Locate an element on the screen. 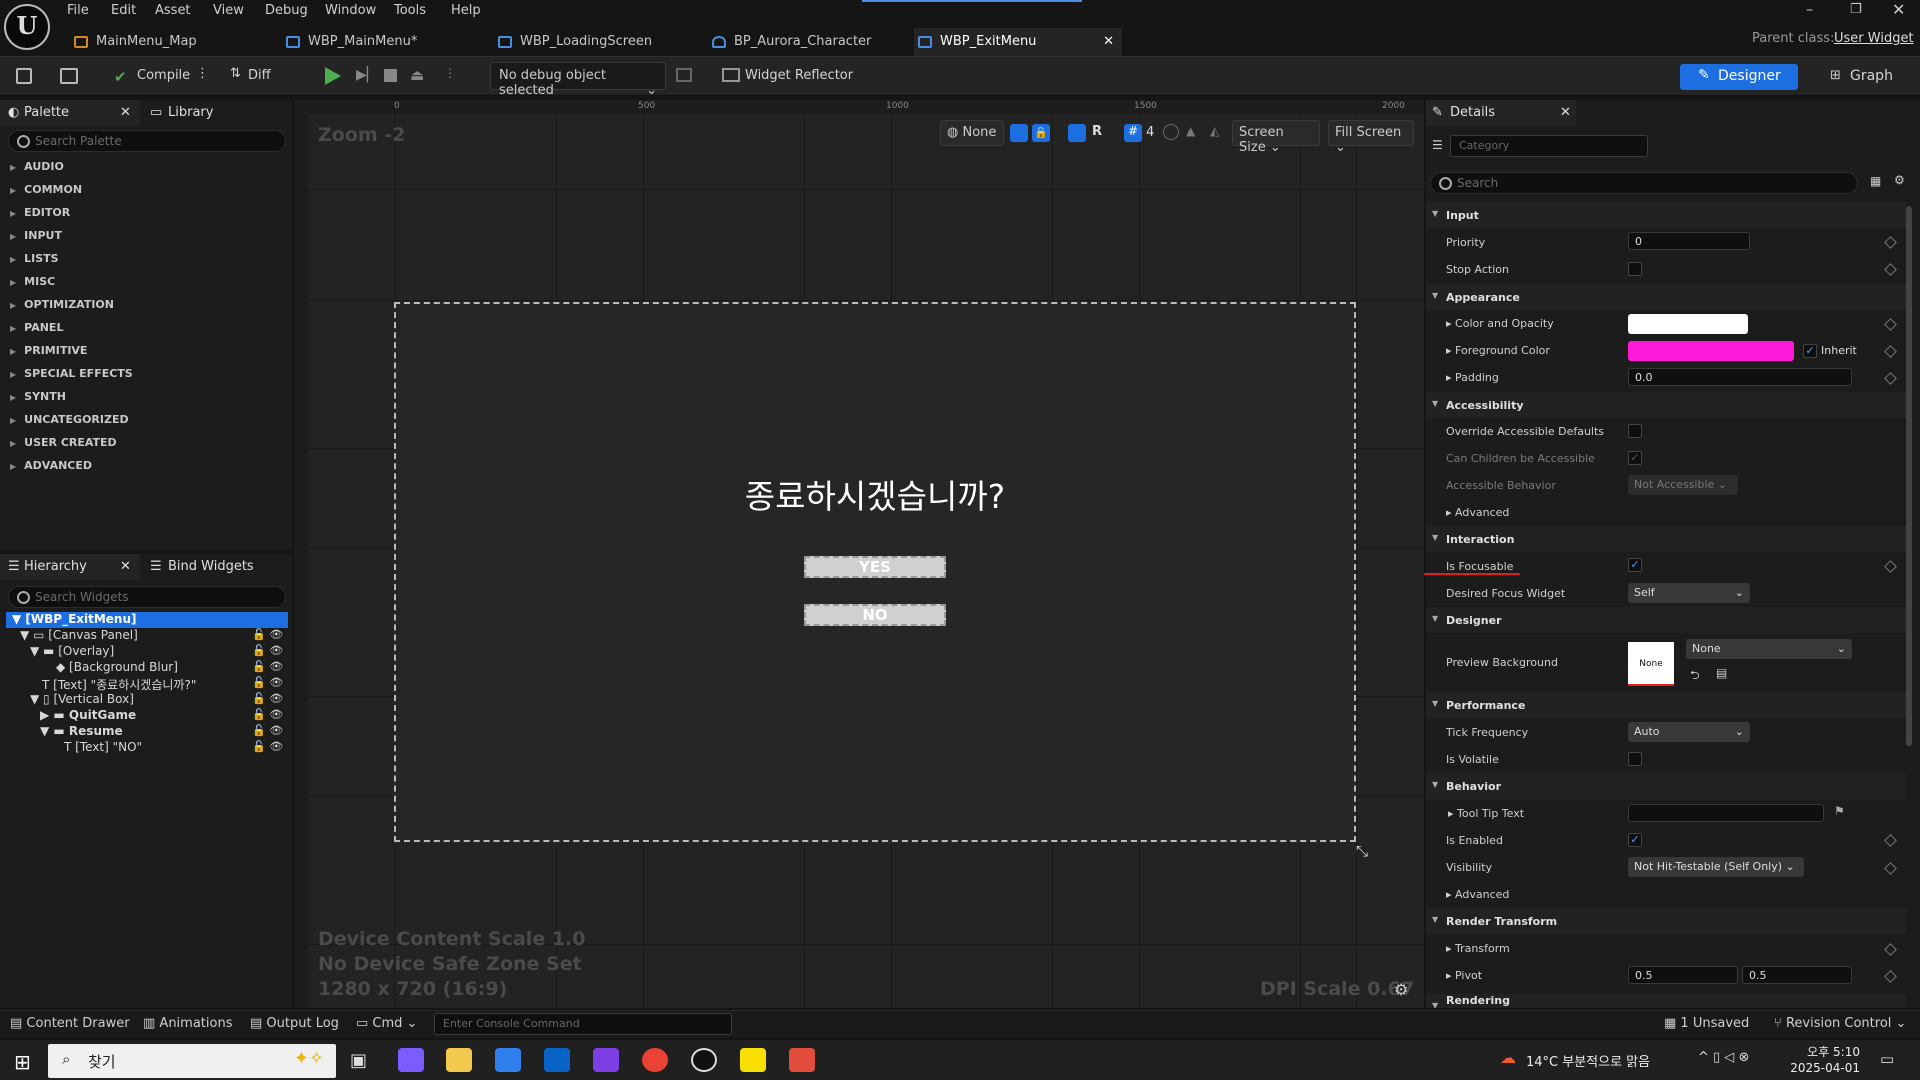 The height and width of the screenshot is (1080, 1920). transform-expander: ▸ Transform is located at coordinates (1478, 948).